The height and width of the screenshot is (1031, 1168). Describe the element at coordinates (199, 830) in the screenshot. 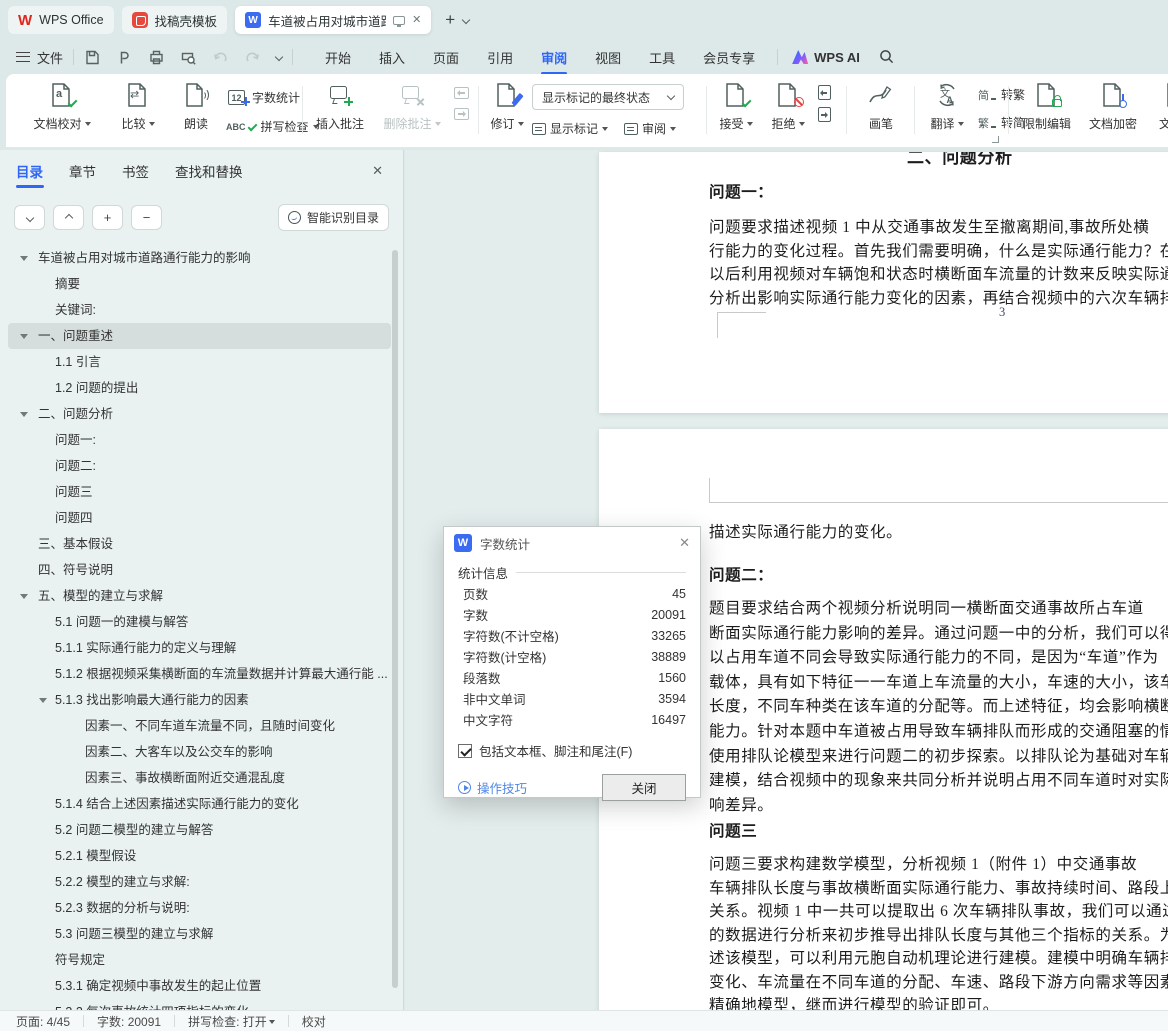

I see `toc-item: 5.2 问题二模型的建立与解答` at that location.